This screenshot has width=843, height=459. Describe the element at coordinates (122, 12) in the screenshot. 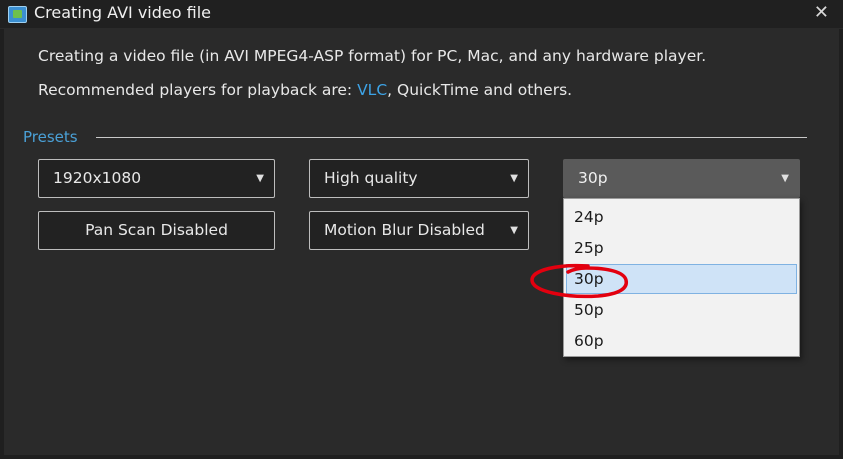

I see `window-title: Creating AVI video file` at that location.